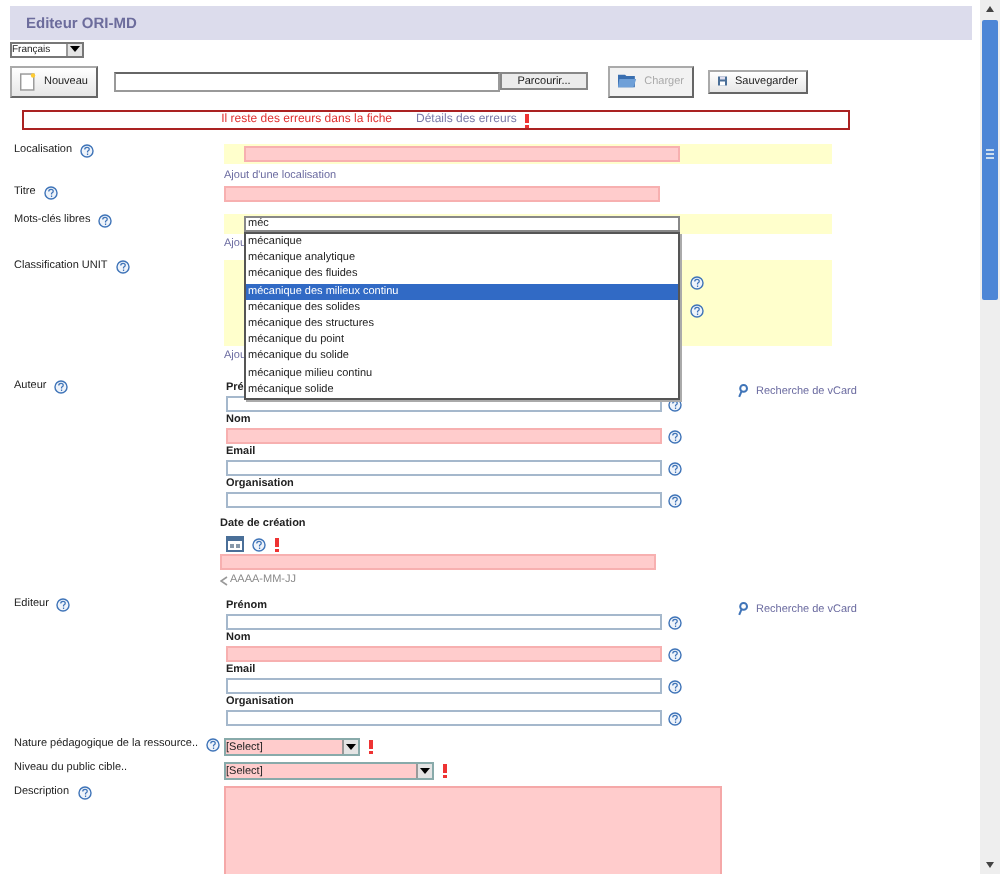 The height and width of the screenshot is (874, 1000). I want to click on document-icon, so click(28, 81).